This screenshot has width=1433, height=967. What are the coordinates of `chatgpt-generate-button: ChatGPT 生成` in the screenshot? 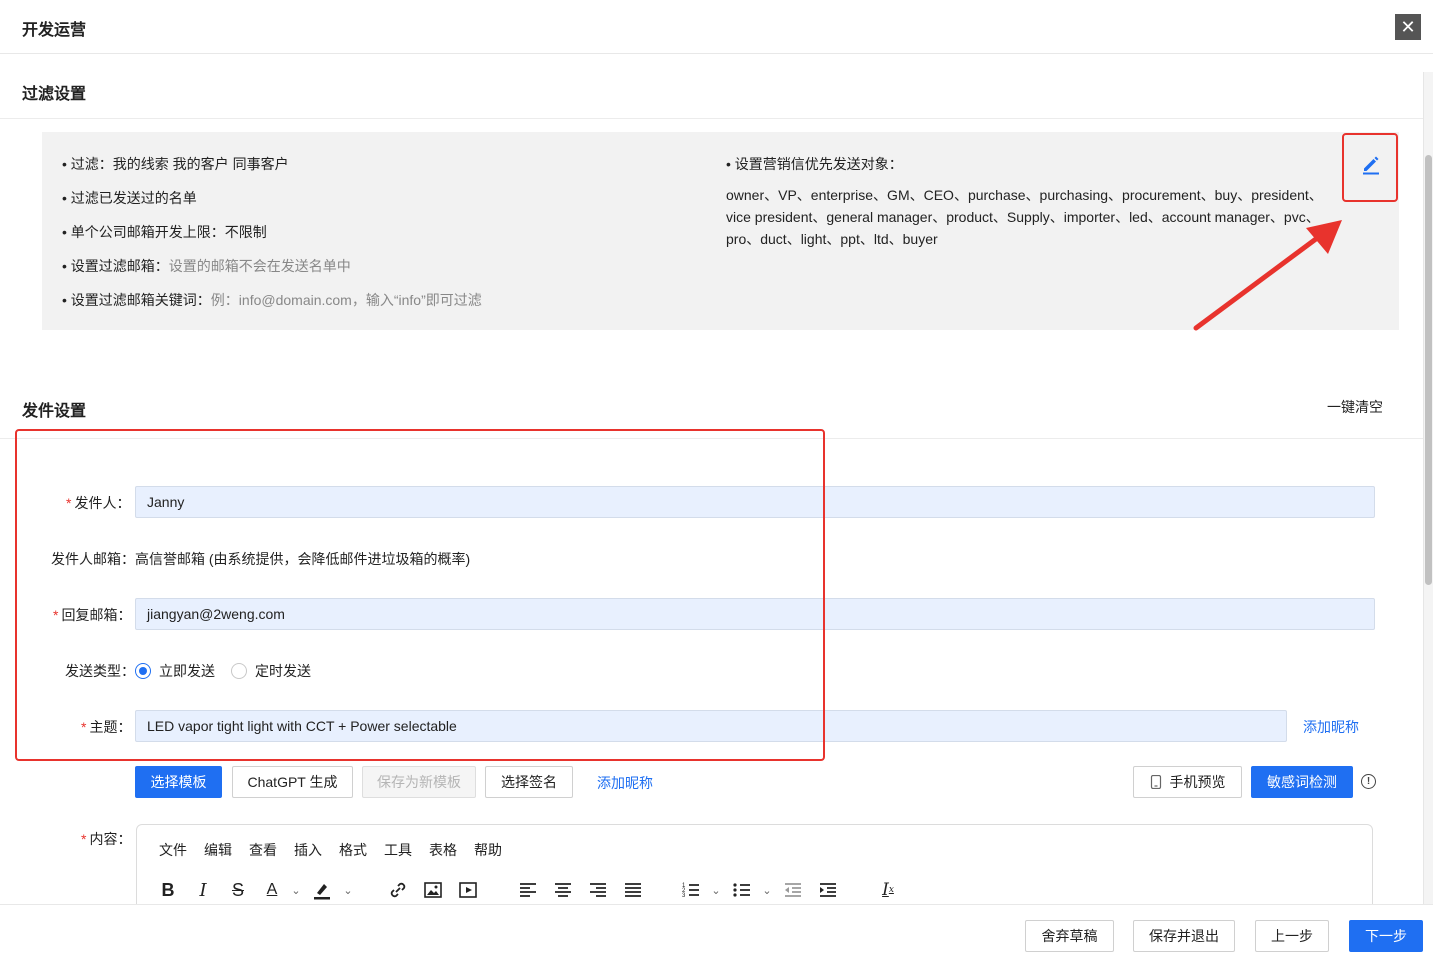 It's located at (292, 782).